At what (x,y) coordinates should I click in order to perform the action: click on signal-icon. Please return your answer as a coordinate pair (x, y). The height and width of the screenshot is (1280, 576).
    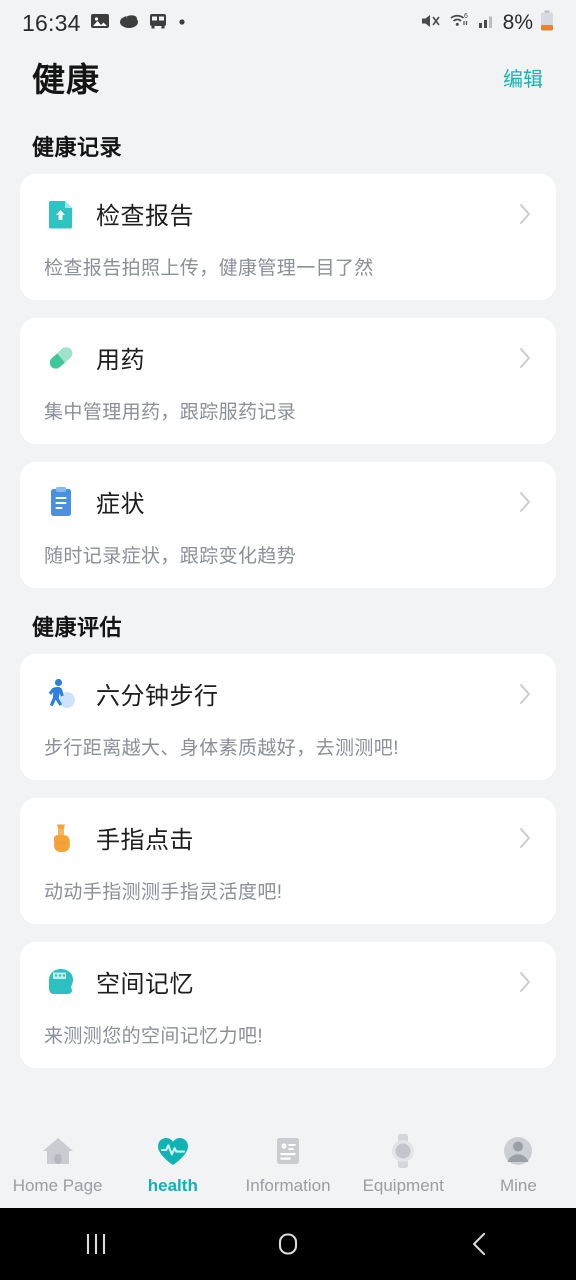
    Looking at the image, I should click on (487, 23).